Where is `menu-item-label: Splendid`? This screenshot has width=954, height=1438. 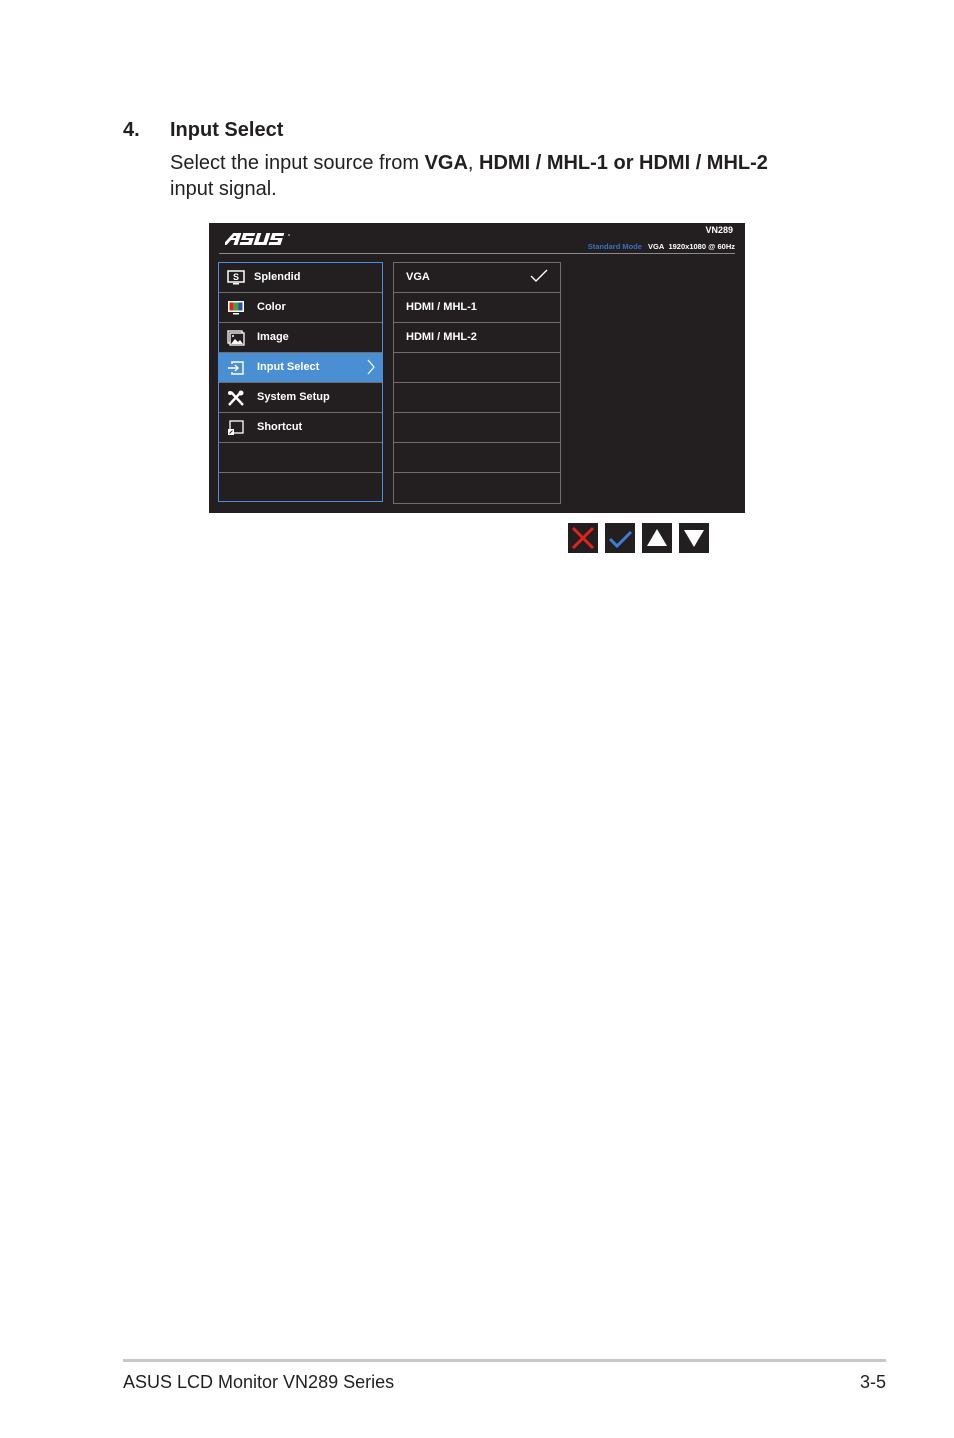 menu-item-label: Splendid is located at coordinates (277, 277).